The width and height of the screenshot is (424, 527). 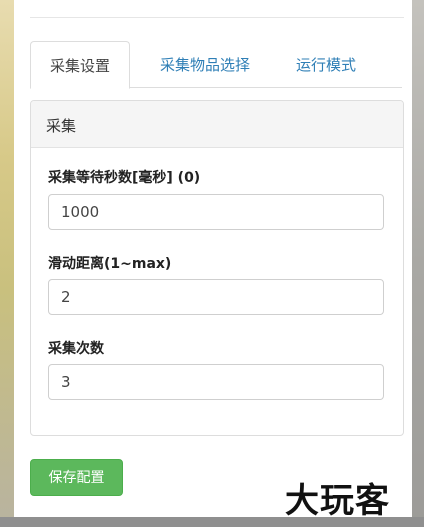 What do you see at coordinates (124, 178) in the screenshot?
I see `wait-time-label: 采集等待秒数[毫秒] (0)` at bounding box center [124, 178].